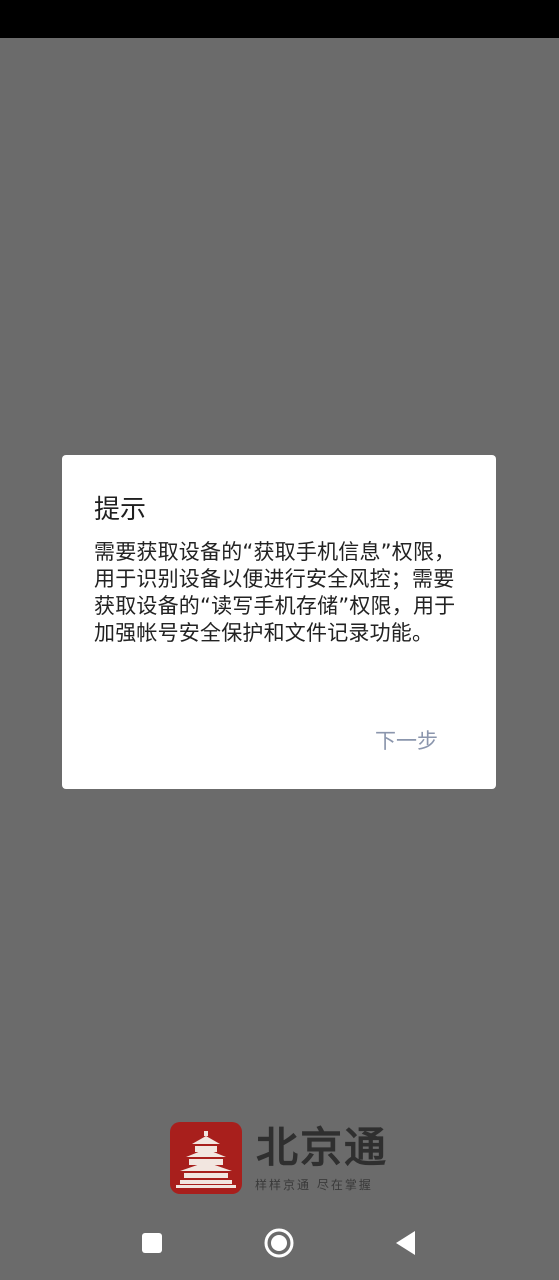  Describe the element at coordinates (120, 510) in the screenshot. I see `dialog-title: 提示` at that location.